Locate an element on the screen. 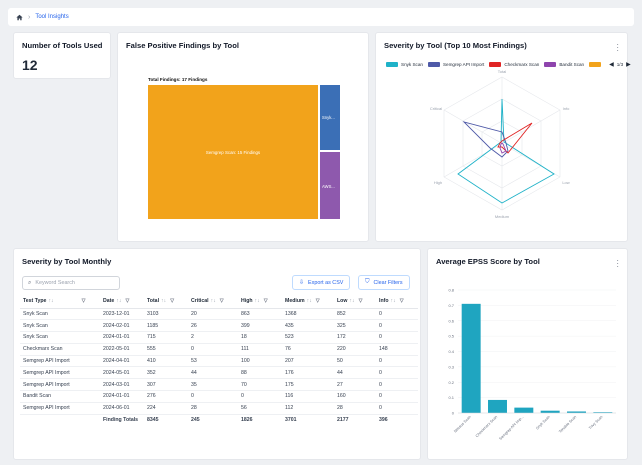 This screenshot has width=642, height=465. table-row: Bandit Scan 2024-01-01 276 0 0 116 160 0 is located at coordinates (219, 396).